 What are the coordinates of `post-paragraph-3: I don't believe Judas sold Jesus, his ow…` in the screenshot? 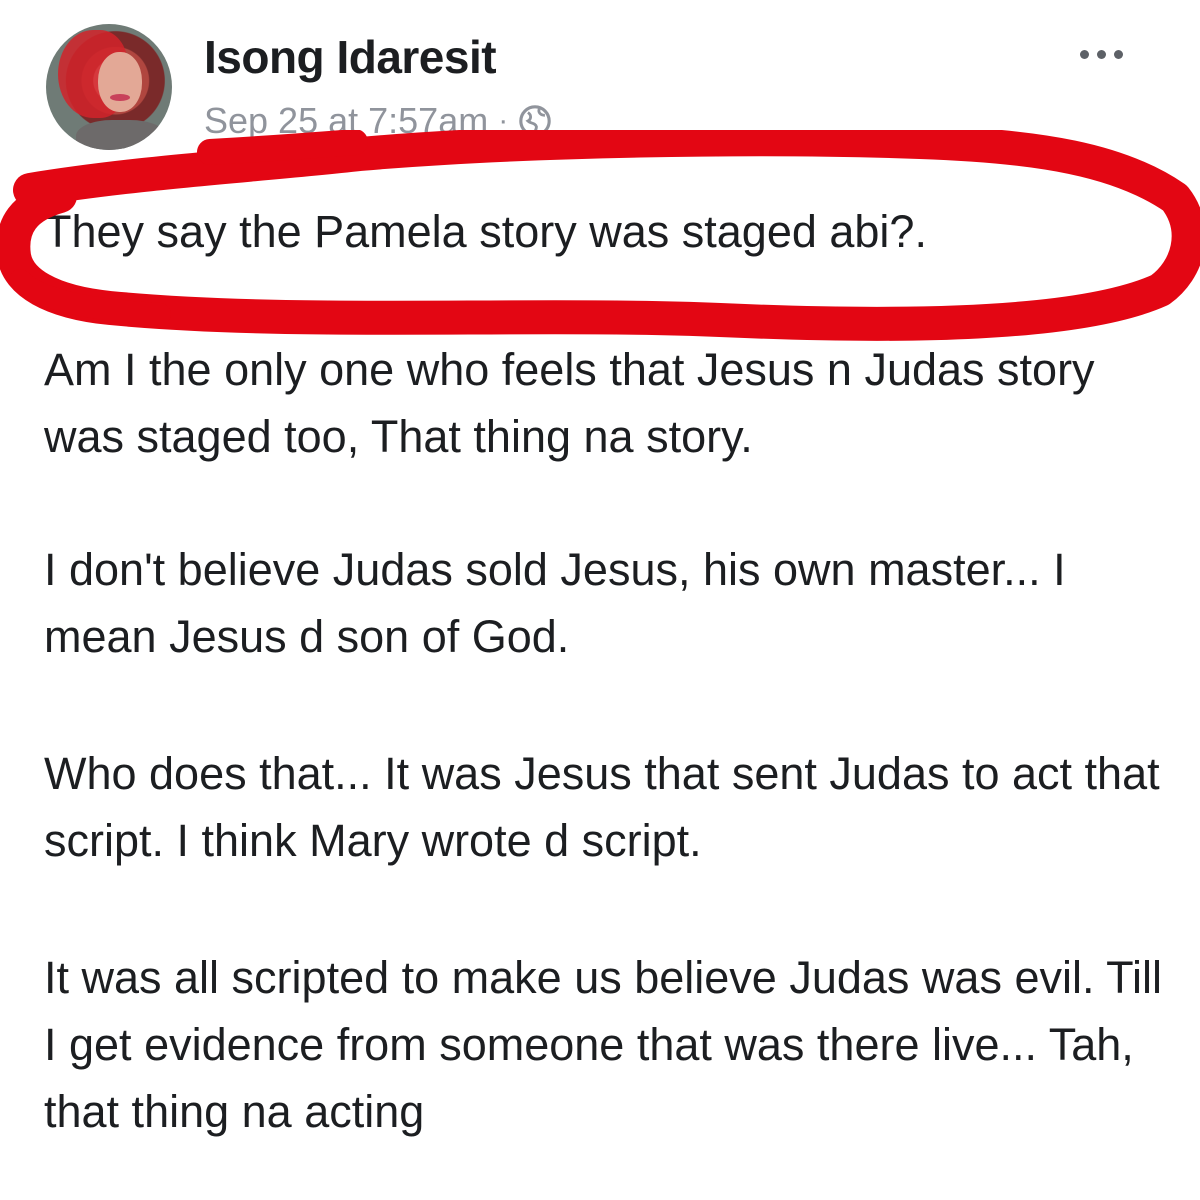 It's located at (555, 603).